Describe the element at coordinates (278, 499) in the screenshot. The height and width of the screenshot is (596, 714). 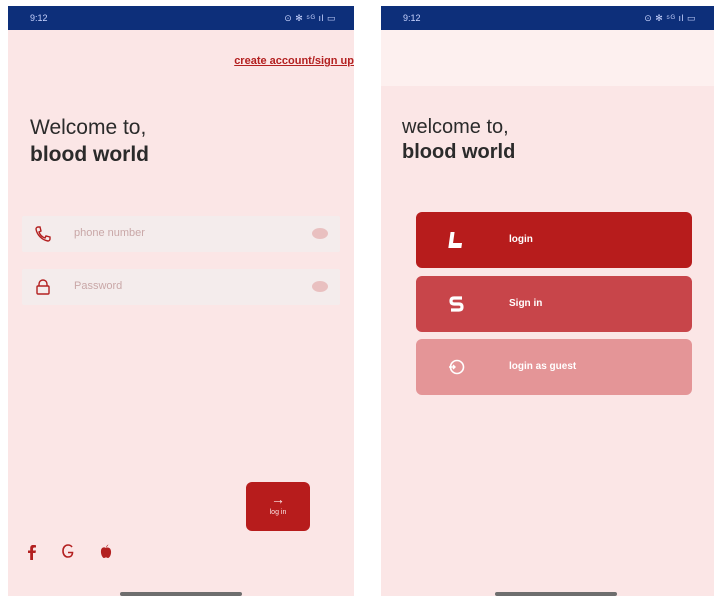
I see `arrow-right-icon: →` at that location.